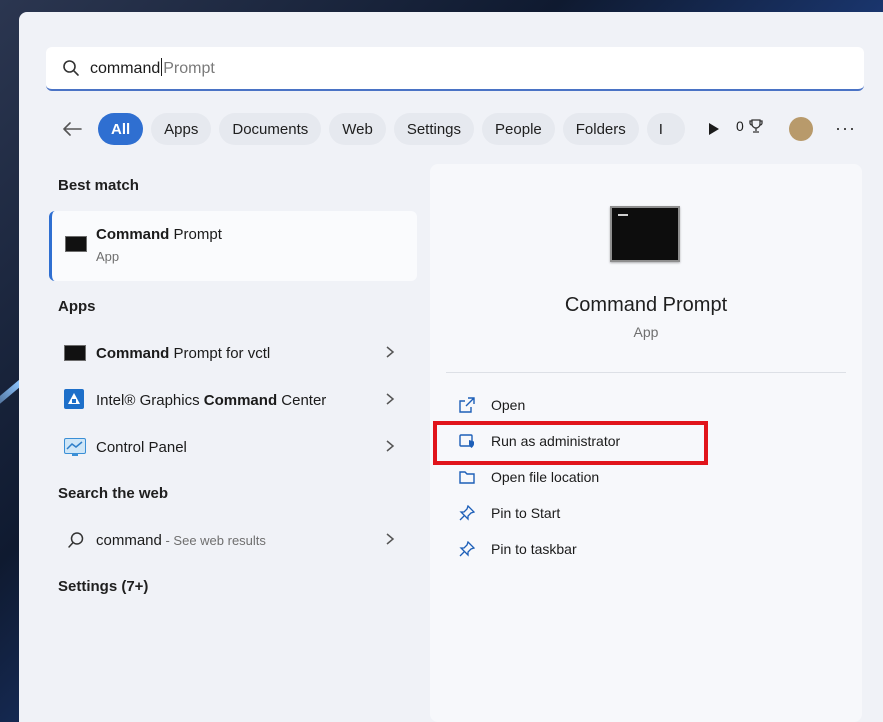 This screenshot has width=883, height=722. I want to click on app-result-label: Command Prompt for vctl, so click(183, 353).